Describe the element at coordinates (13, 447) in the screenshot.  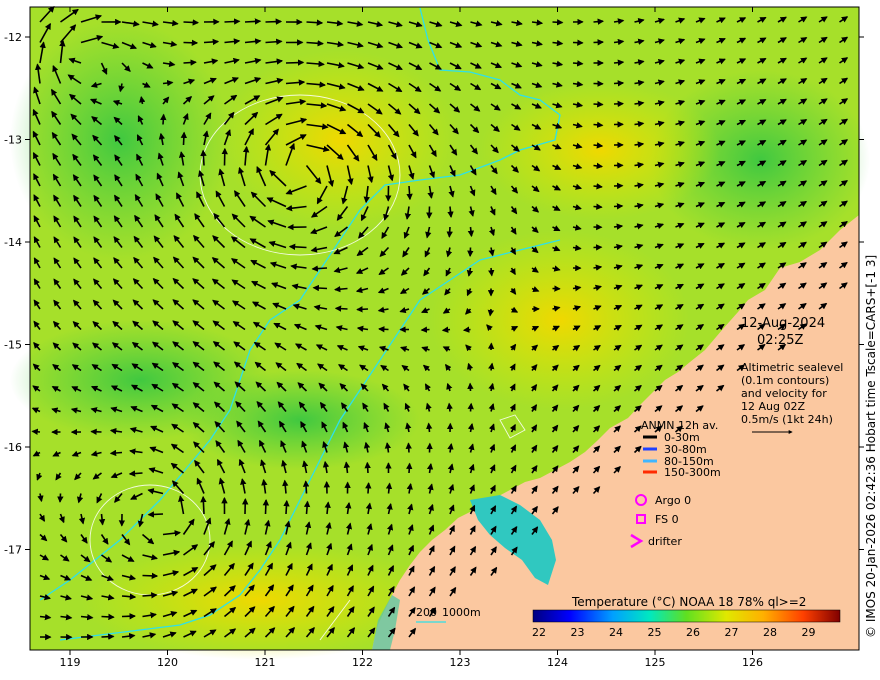
I see `lat-tick-label: -16` at that location.